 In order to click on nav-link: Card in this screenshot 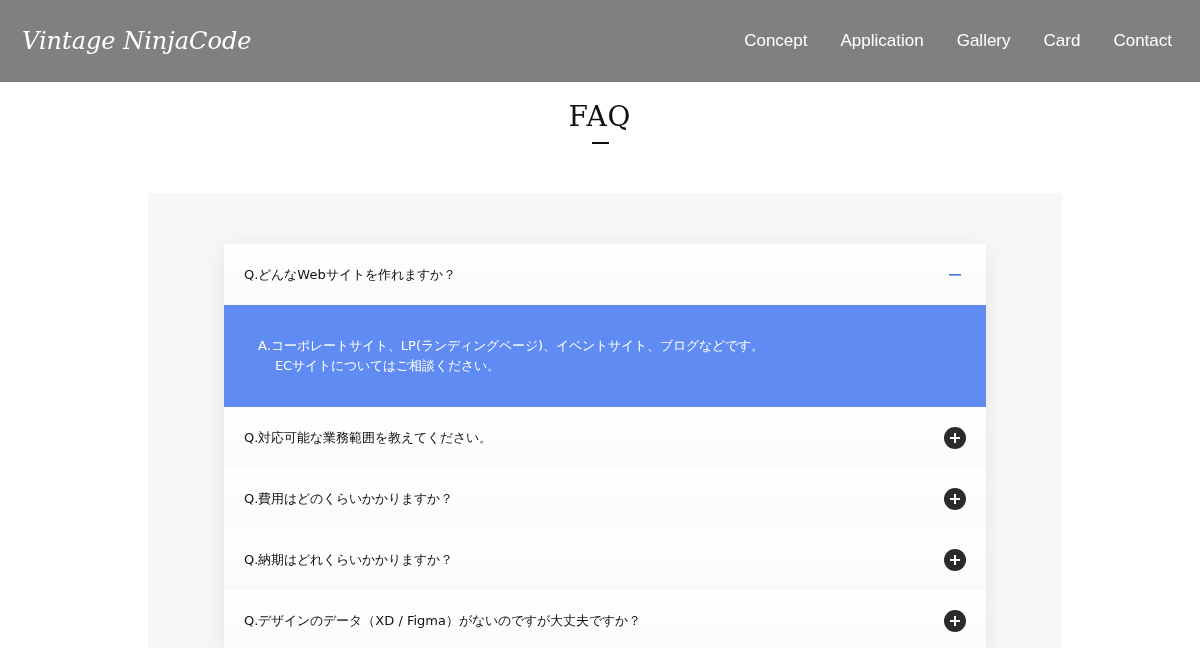, I will do `click(1062, 41)`.